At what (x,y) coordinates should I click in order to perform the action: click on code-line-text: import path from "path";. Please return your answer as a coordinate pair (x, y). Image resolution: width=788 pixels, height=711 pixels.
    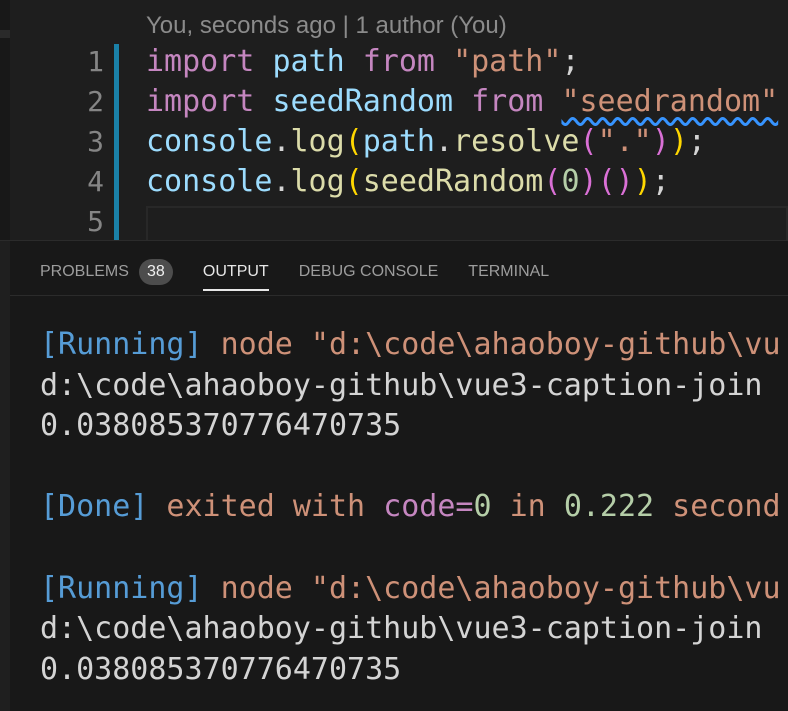
    Looking at the image, I should click on (363, 62).